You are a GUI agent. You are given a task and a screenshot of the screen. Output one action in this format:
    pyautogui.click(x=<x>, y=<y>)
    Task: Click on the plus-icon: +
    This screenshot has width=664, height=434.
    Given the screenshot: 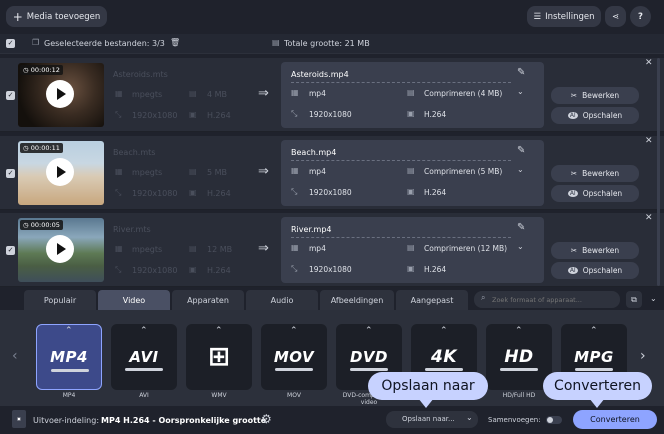 What is the action you would take?
    pyautogui.click(x=17, y=16)
    